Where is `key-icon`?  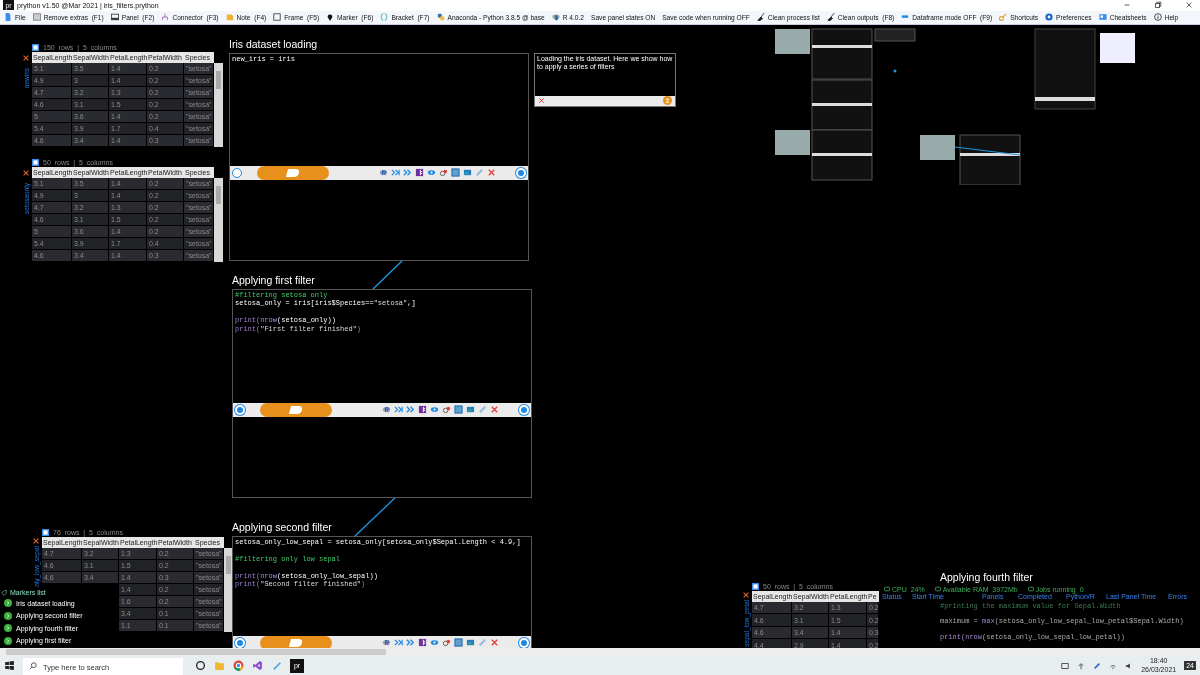
key-icon is located at coordinates (1003, 17).